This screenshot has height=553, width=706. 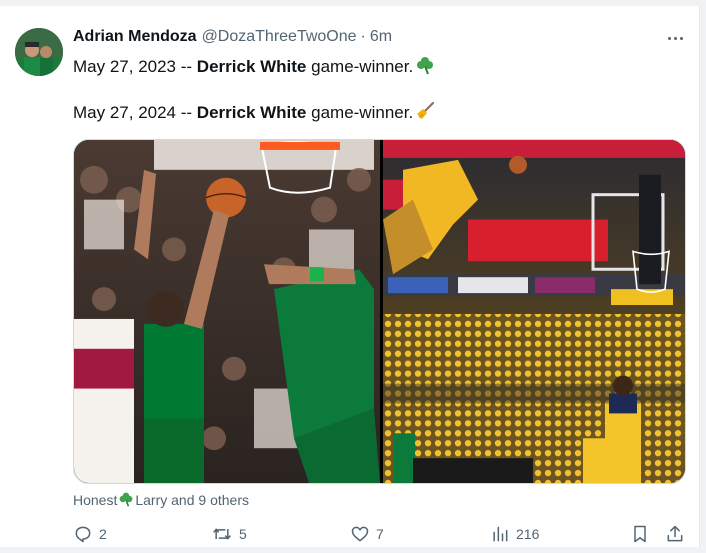 I want to click on retweet-button: 5, so click(x=229, y=534).